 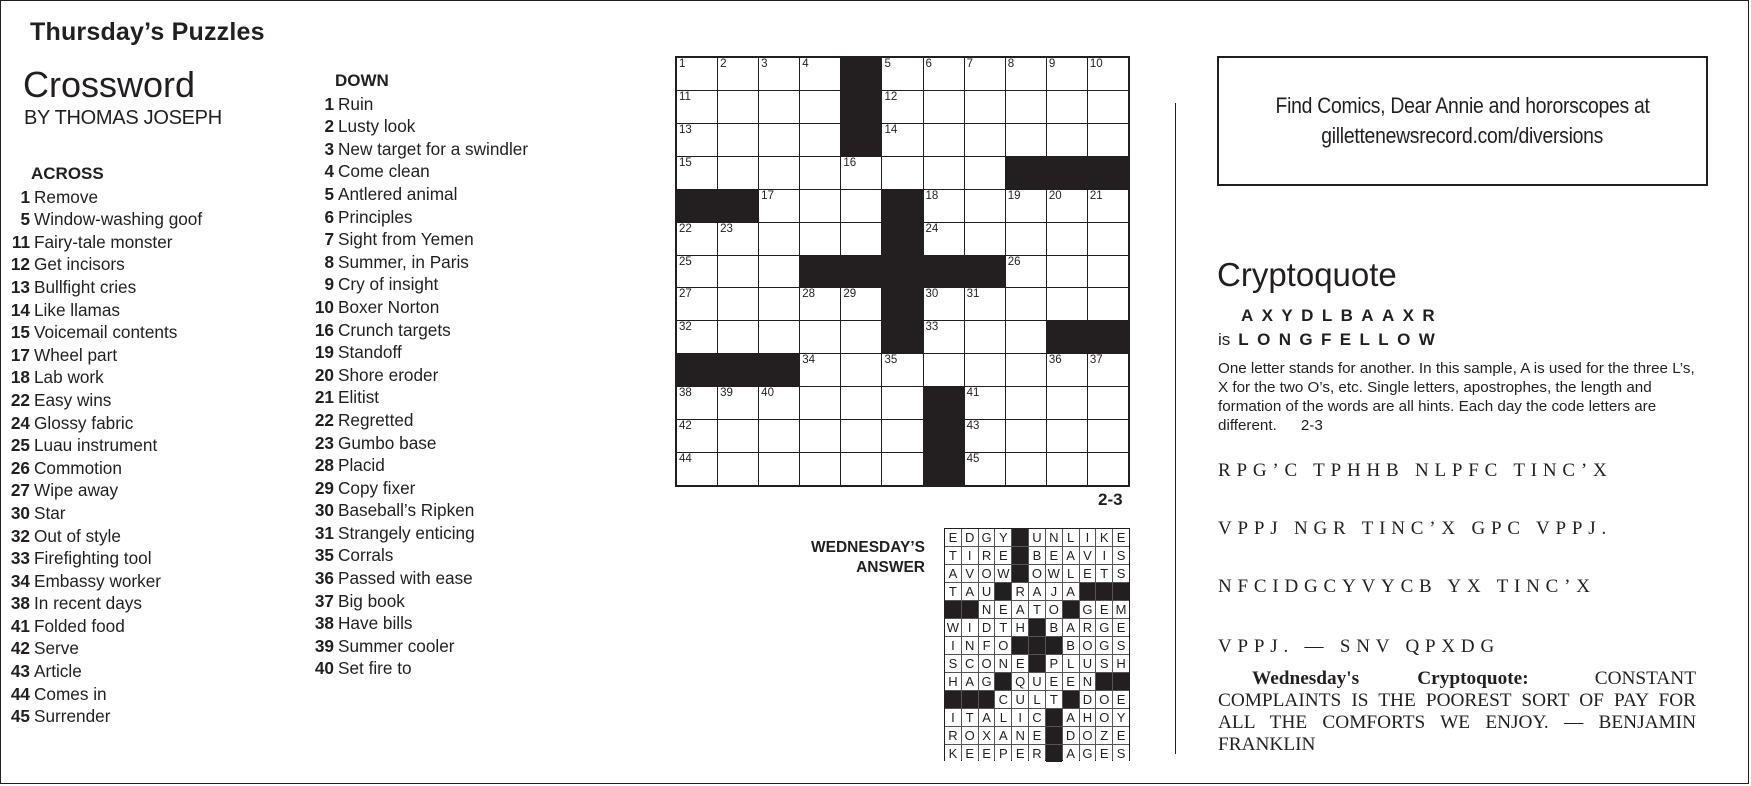 What do you see at coordinates (861, 304) in the screenshot?
I see `crossword-cell: 29` at bounding box center [861, 304].